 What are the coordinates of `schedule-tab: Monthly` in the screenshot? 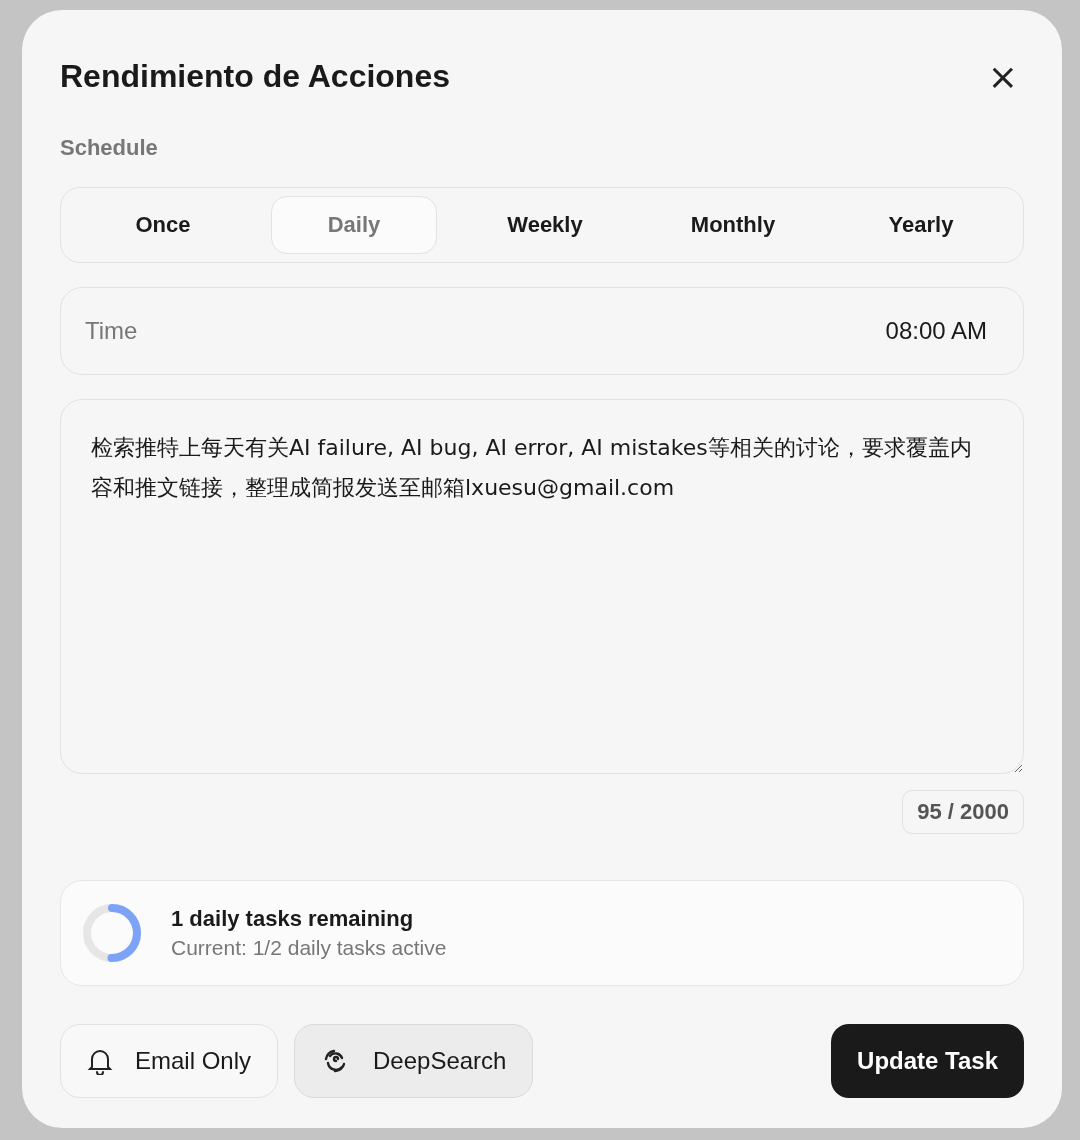 It's located at (733, 225).